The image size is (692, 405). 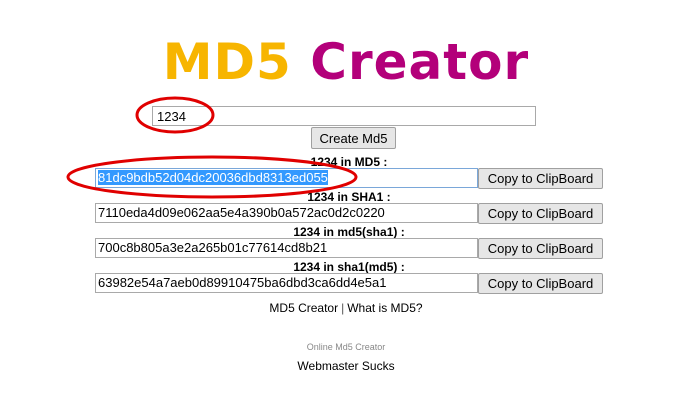 I want to click on webmaster-text: Webmaster Sucks, so click(x=346, y=366).